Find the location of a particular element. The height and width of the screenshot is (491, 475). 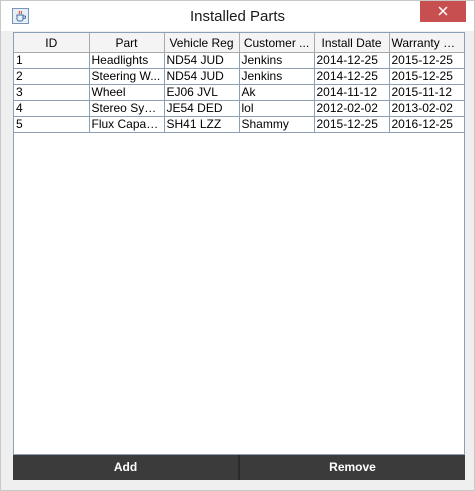

column-header-vehicle-reg: Vehicle Reg is located at coordinates (202, 43).